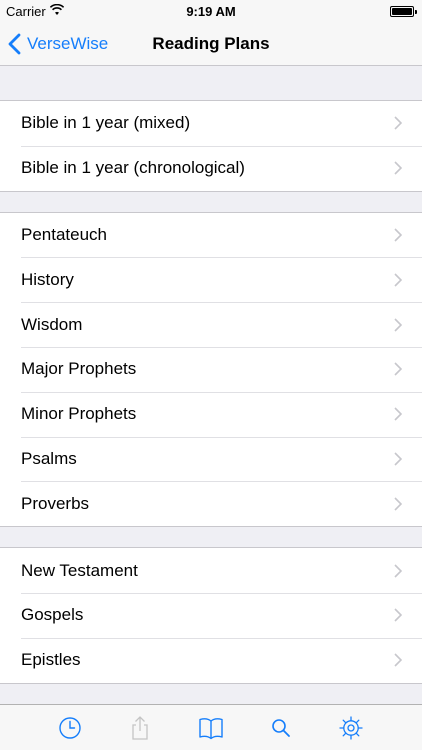 The height and width of the screenshot is (750, 422). Describe the element at coordinates (133, 168) in the screenshot. I see `plan-label: Bible in 1 year (chronological)` at that location.